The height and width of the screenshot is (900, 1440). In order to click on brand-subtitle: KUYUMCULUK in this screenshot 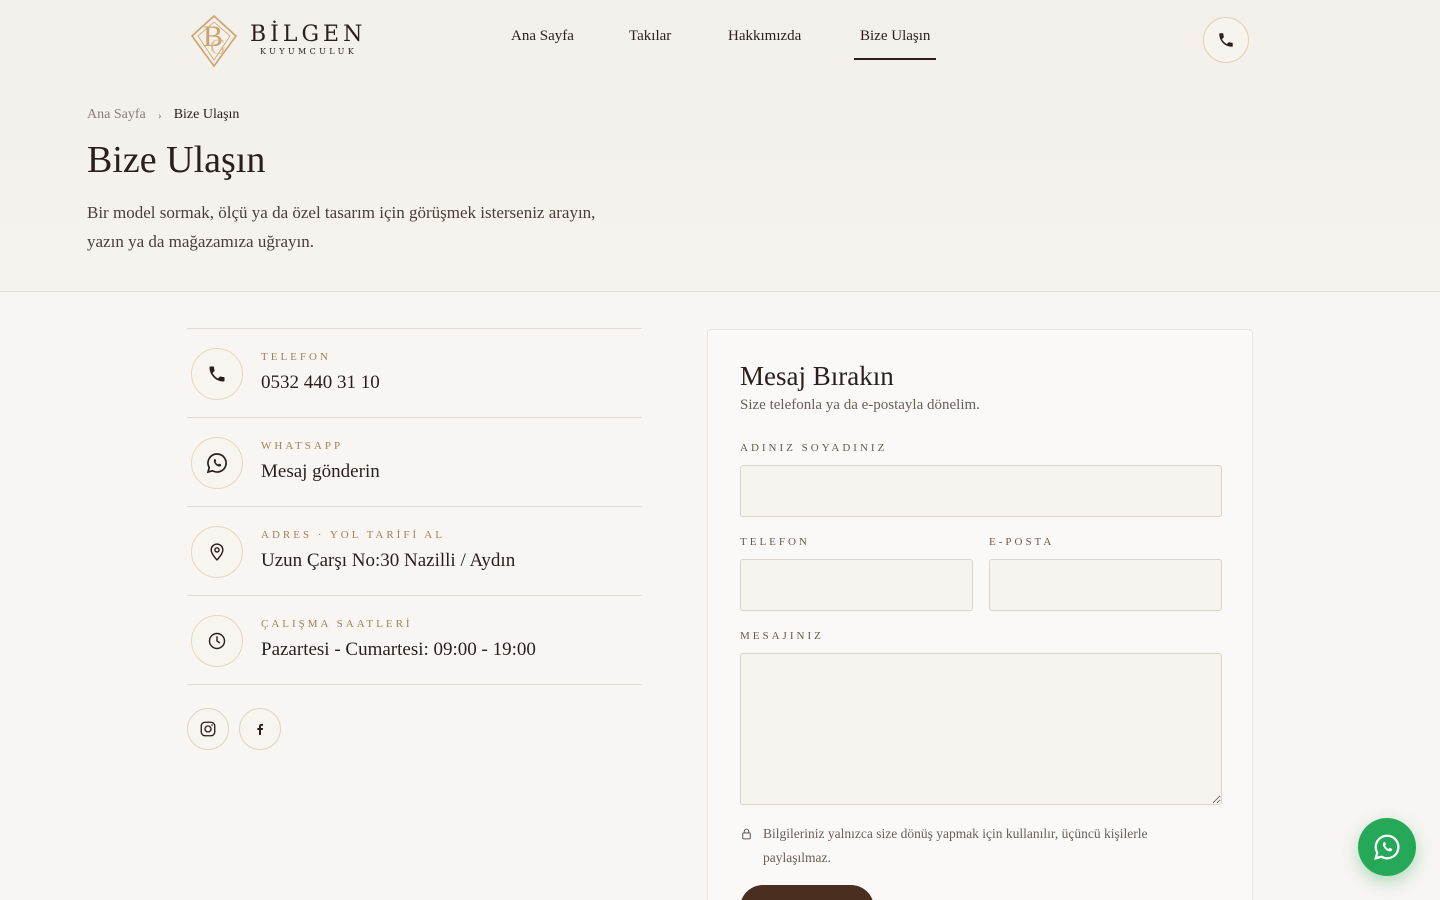, I will do `click(309, 51)`.